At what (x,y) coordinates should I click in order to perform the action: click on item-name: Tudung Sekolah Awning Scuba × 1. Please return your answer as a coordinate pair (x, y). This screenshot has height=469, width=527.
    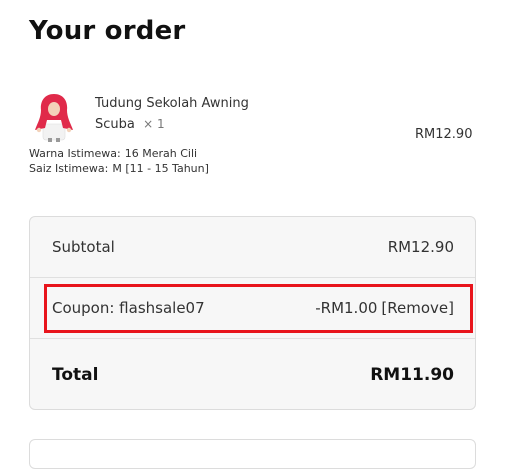
    Looking at the image, I should click on (182, 114).